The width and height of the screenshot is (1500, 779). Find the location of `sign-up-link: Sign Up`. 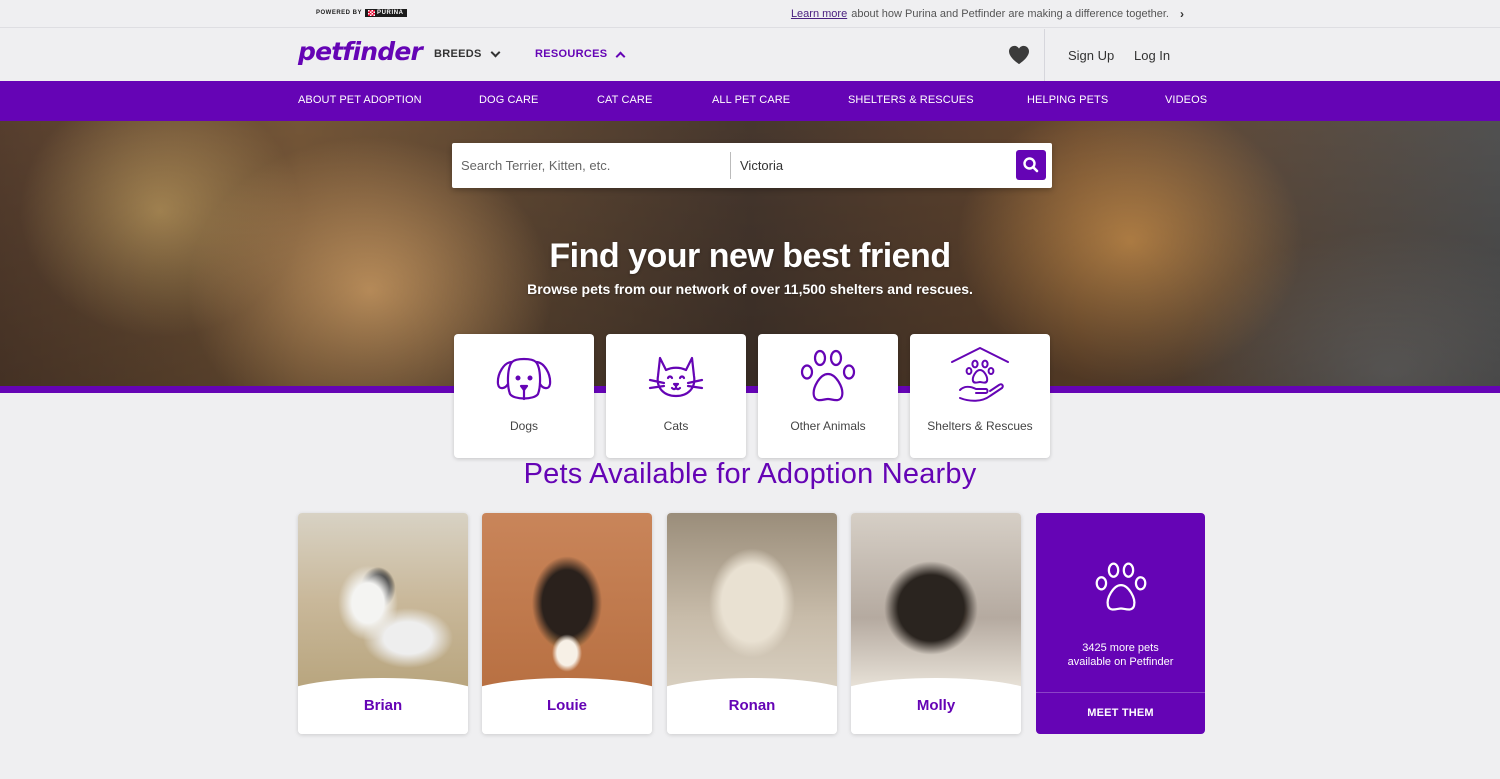

sign-up-link: Sign Up is located at coordinates (1091, 55).